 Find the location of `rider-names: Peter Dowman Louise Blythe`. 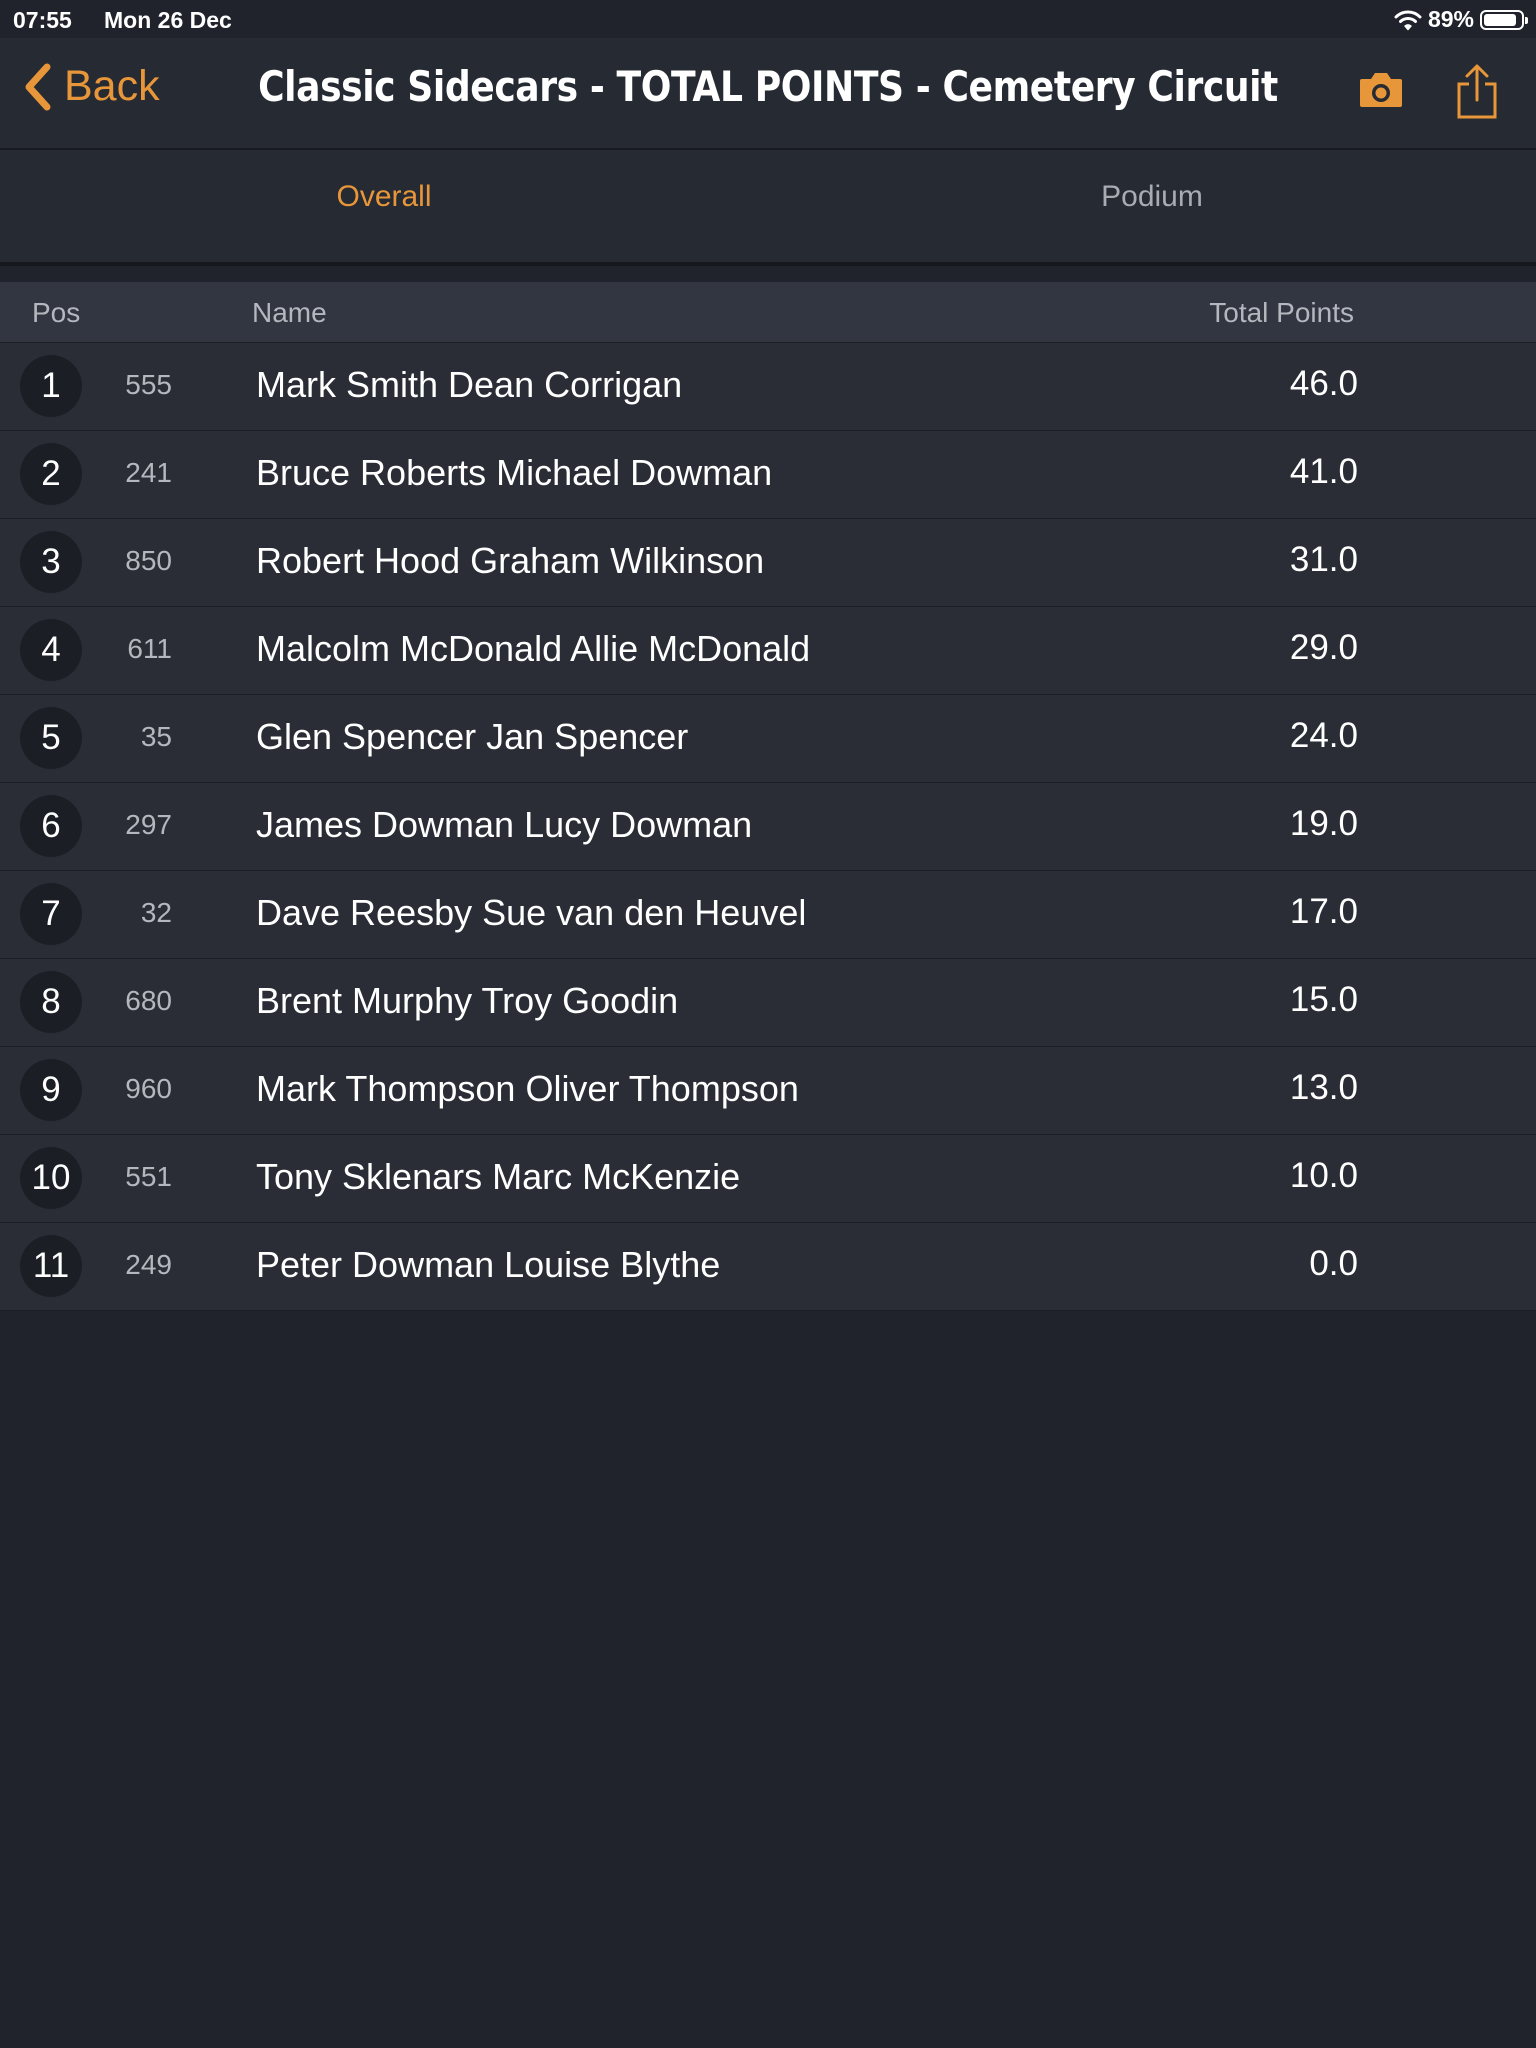

rider-names: Peter Dowman Louise Blythe is located at coordinates (488, 1264).